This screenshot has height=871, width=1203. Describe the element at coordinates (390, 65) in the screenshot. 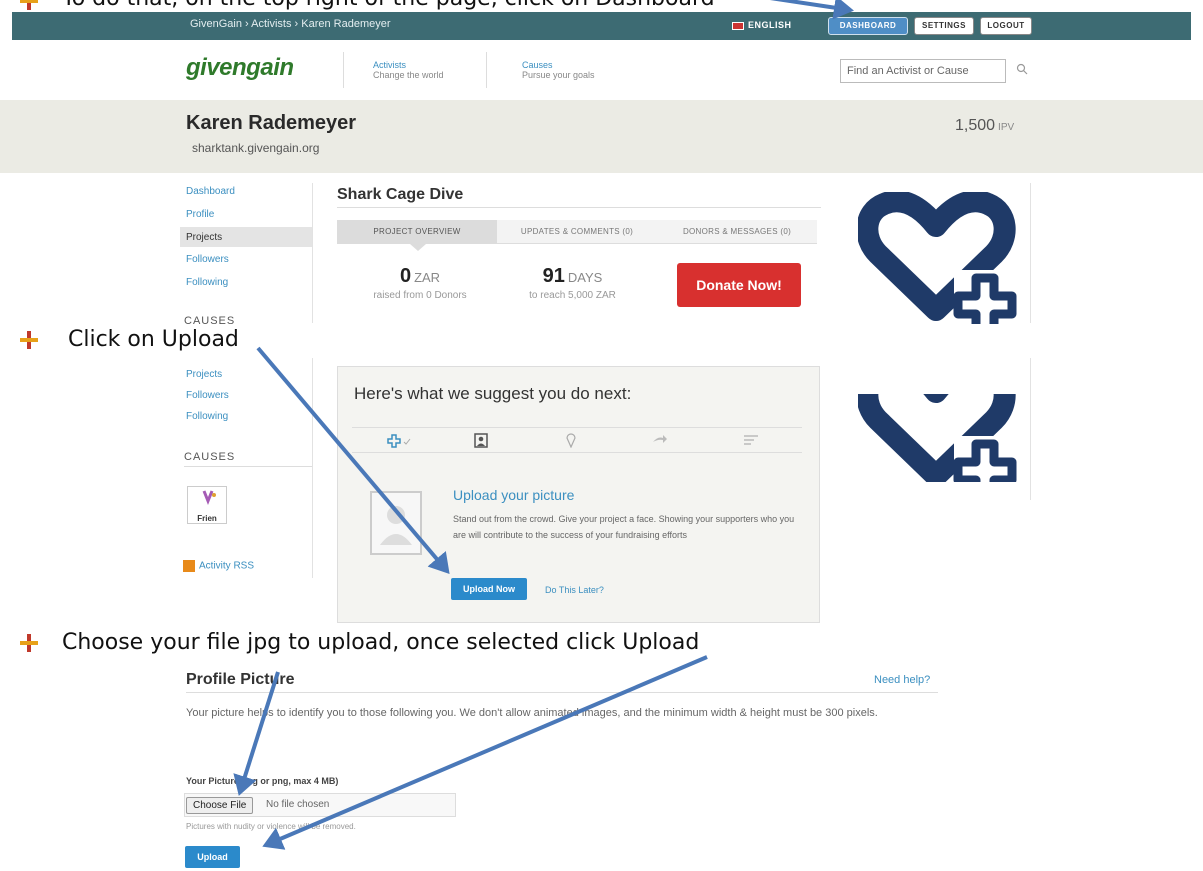

I see `nav-activists-title: Activists` at that location.